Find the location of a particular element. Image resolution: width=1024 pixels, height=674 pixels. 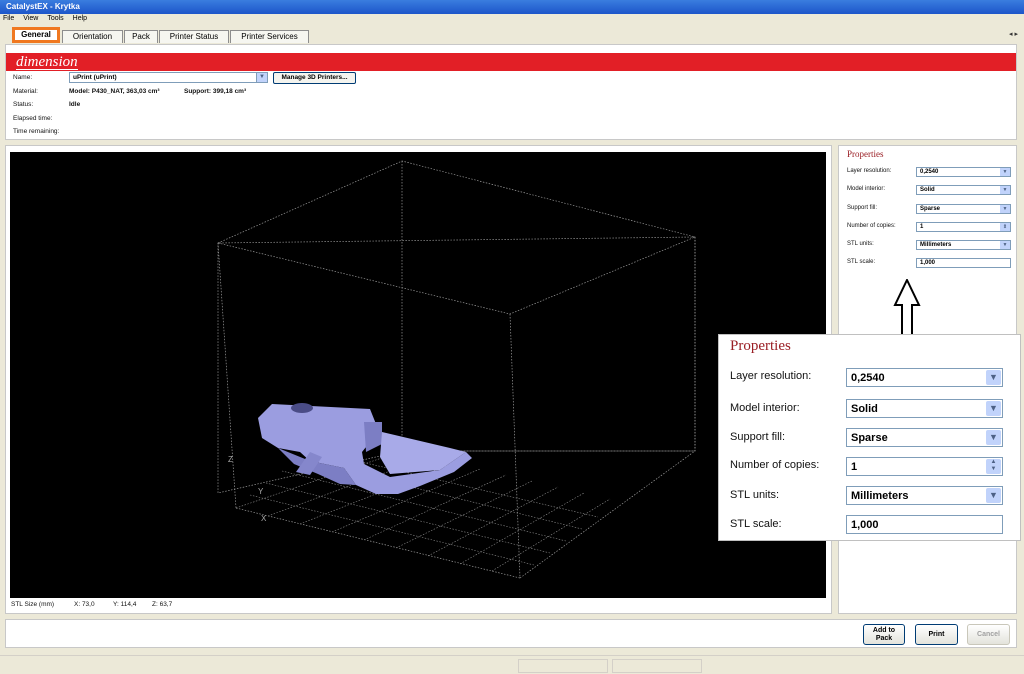

support-fill-label: Support fill: is located at coordinates (862, 208).